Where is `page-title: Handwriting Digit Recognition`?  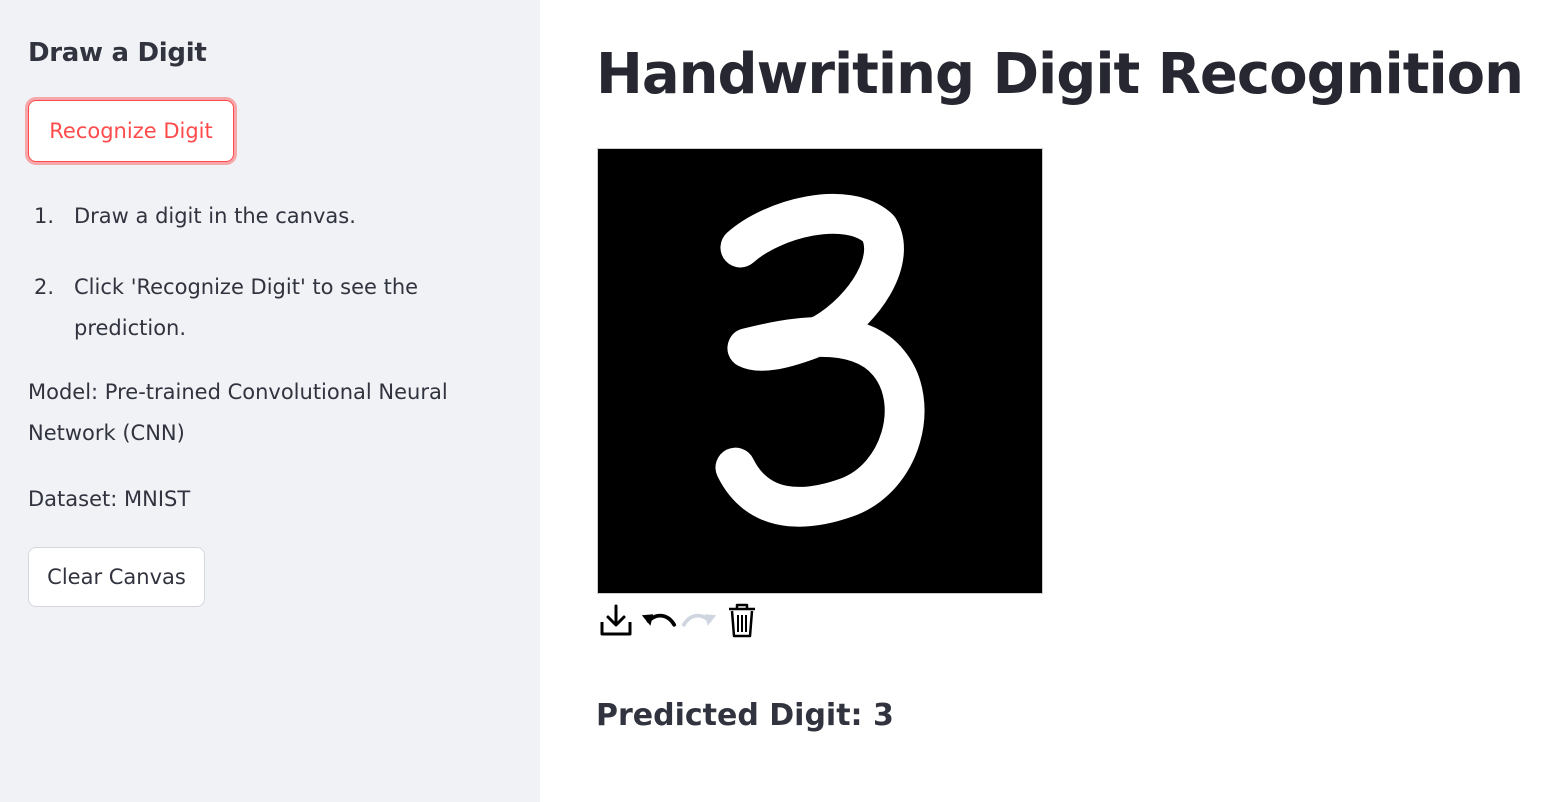 page-title: Handwriting Digit Recognition is located at coordinates (1060, 74).